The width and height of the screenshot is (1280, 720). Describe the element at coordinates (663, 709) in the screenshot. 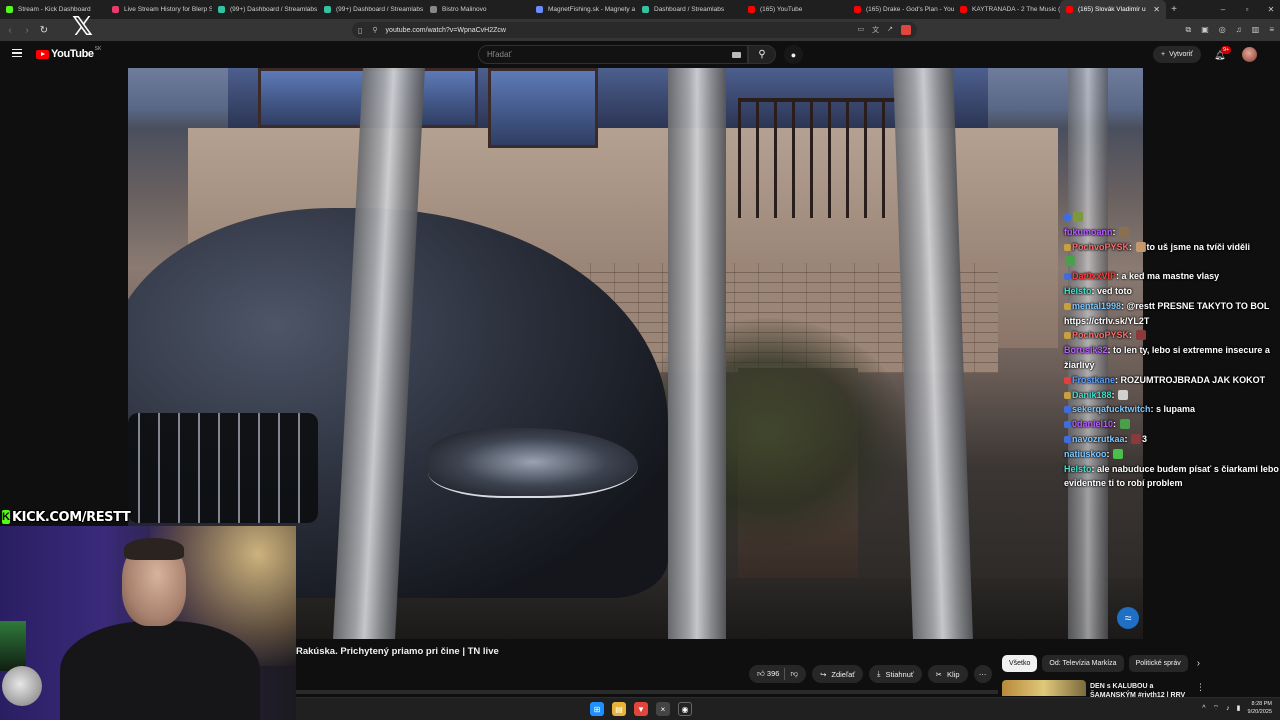

I see `terminal-icon: ×` at that location.